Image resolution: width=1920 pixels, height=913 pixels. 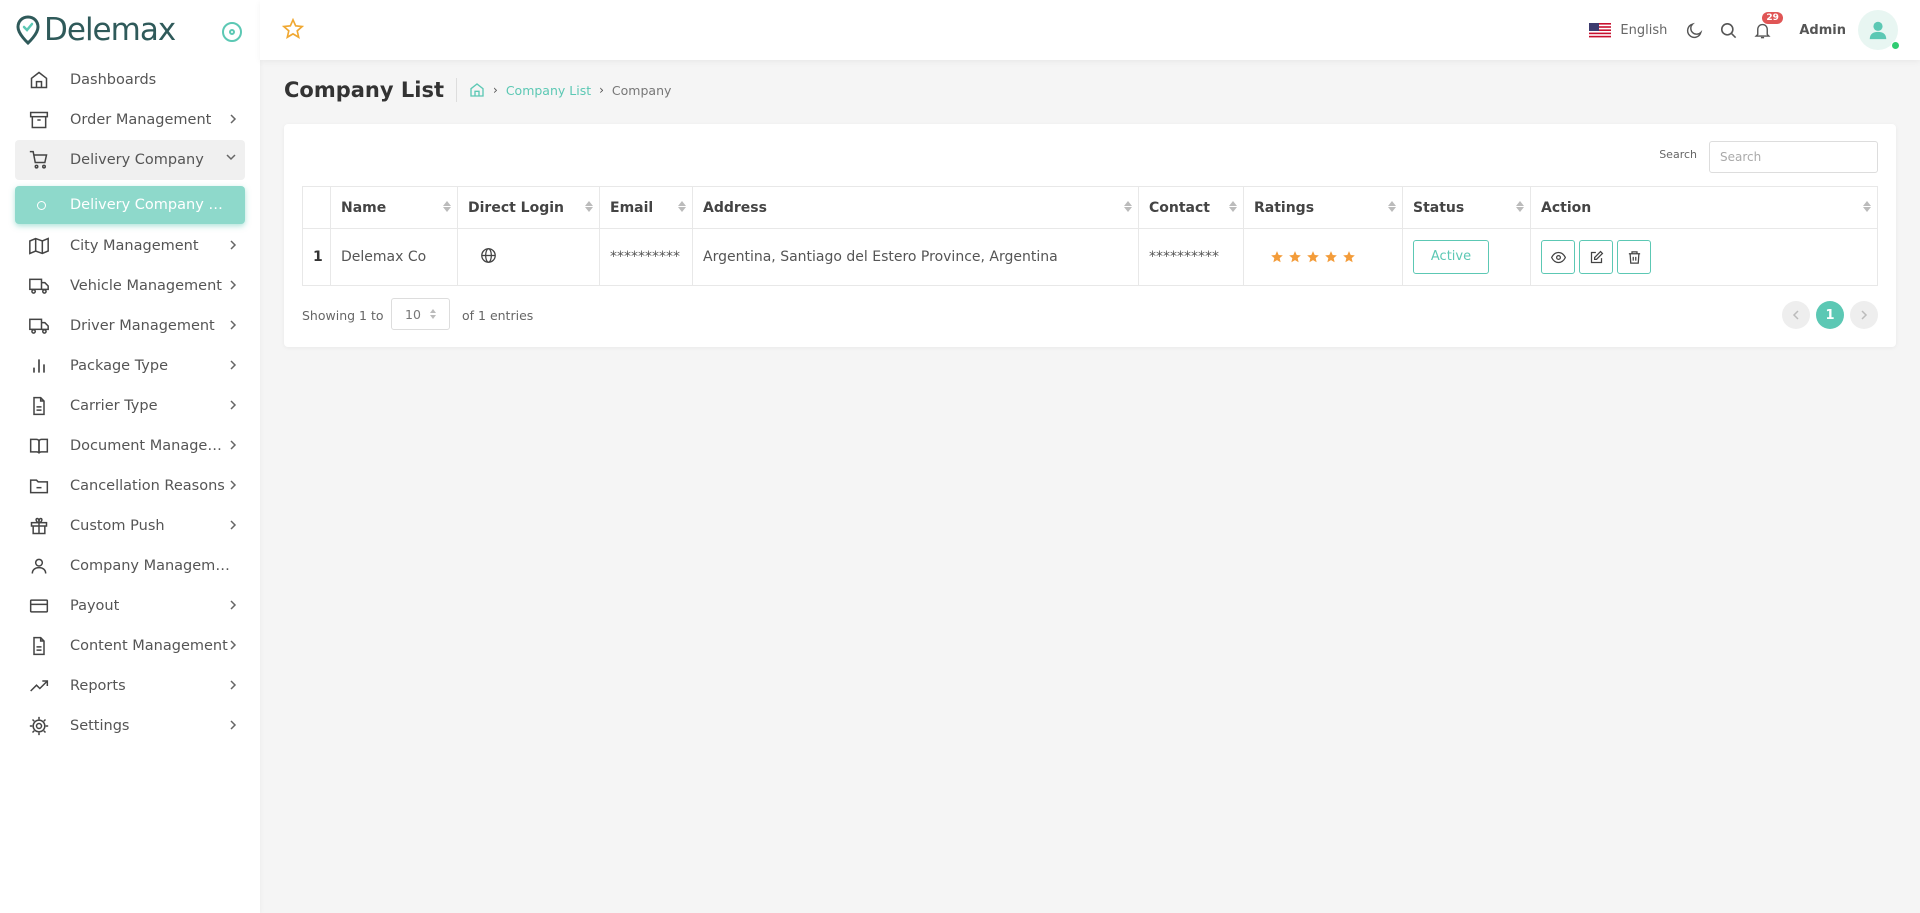 What do you see at coordinates (1879, 30) in the screenshot?
I see `avatar` at bounding box center [1879, 30].